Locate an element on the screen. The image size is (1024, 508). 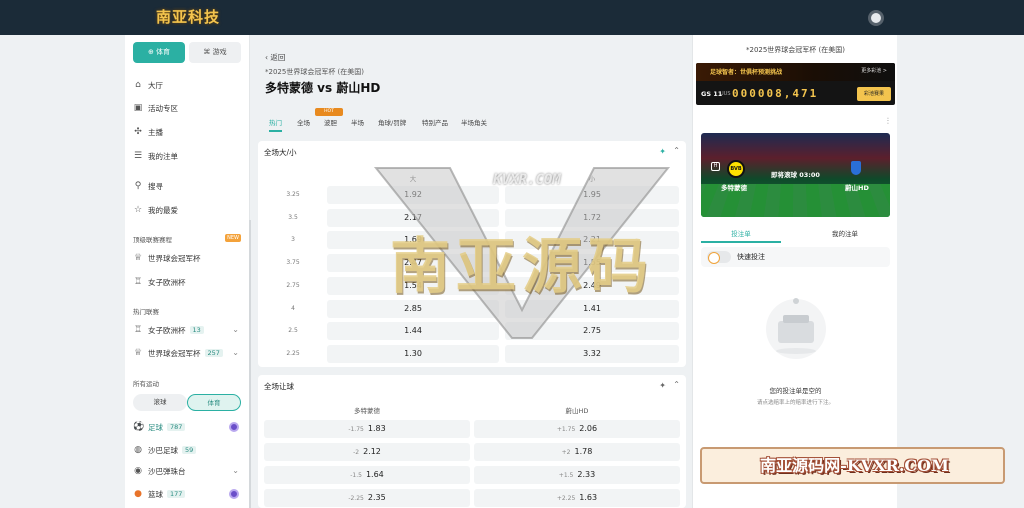
handicap-line: +1.75 is located at coordinates (566, 429).